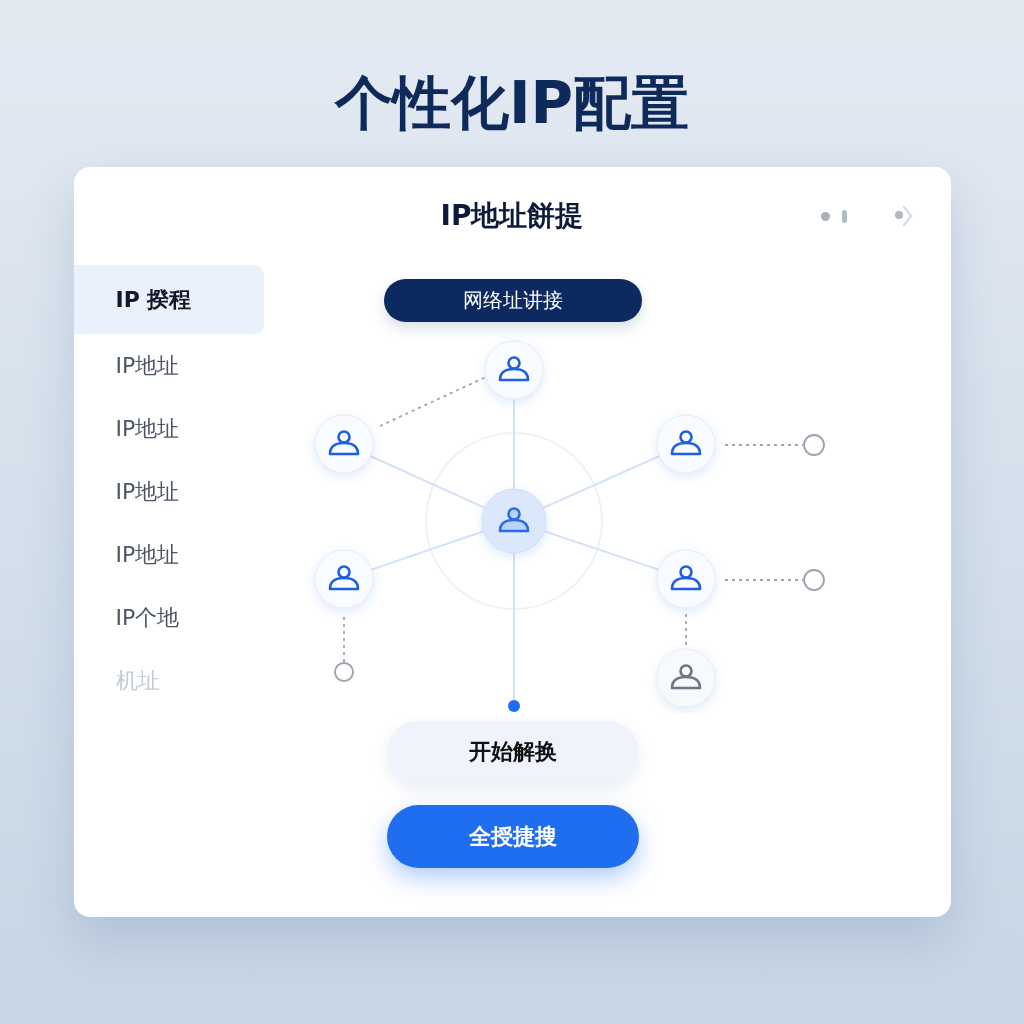 The height and width of the screenshot is (1024, 1024). I want to click on dotted-connector, so click(343, 639).